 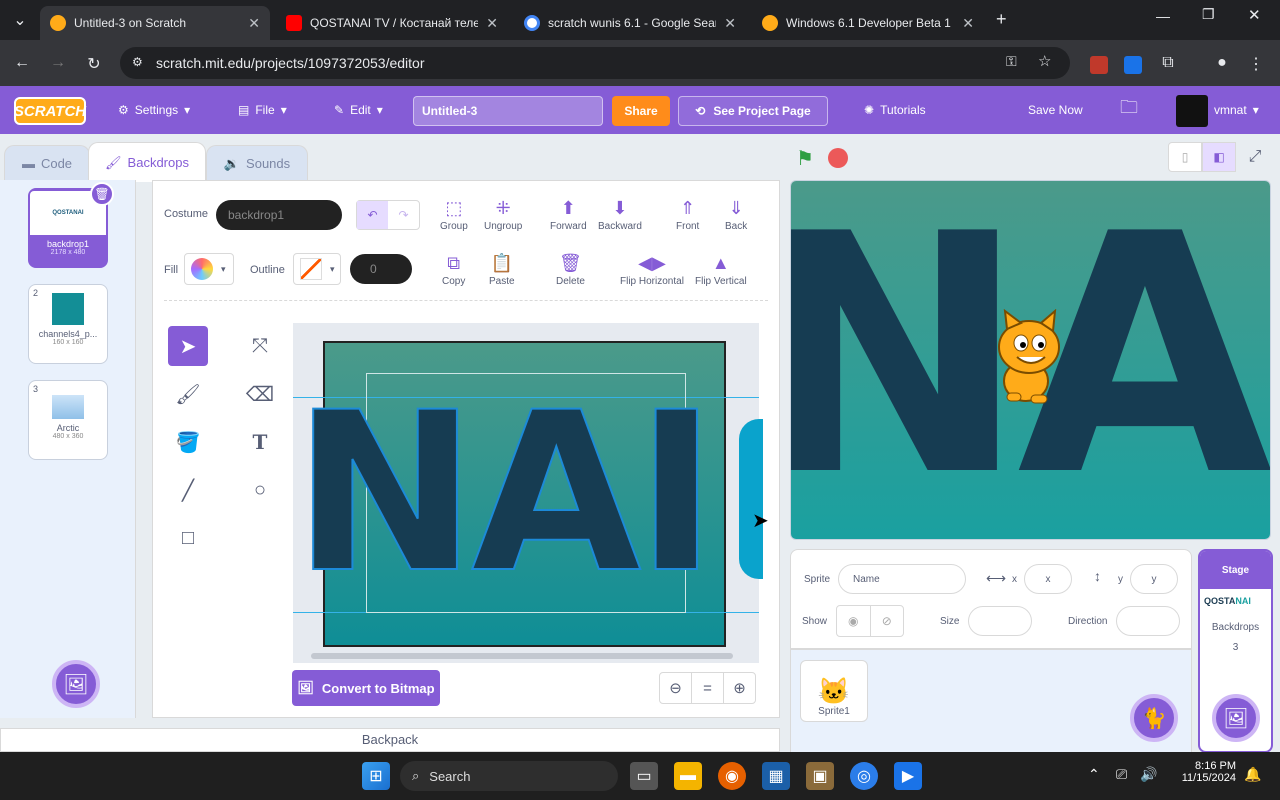 What do you see at coordinates (908, 776) in the screenshot?
I see `remote-app-icon: ▶` at bounding box center [908, 776].